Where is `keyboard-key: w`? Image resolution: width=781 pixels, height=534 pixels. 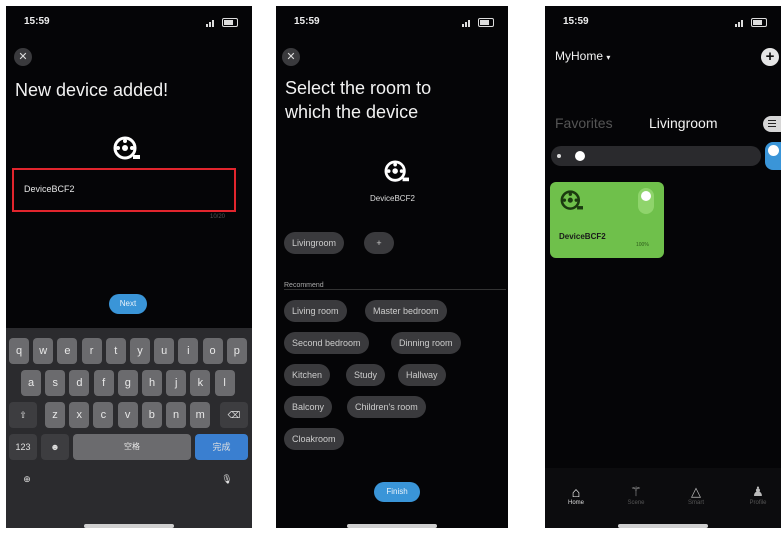
keyboard-key: w is located at coordinates (43, 351).